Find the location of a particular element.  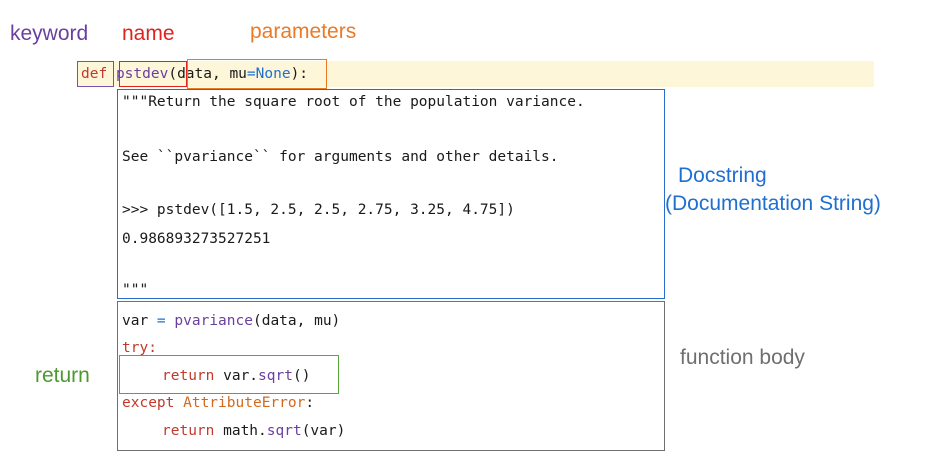

function-body-label: function body is located at coordinates (742, 357).